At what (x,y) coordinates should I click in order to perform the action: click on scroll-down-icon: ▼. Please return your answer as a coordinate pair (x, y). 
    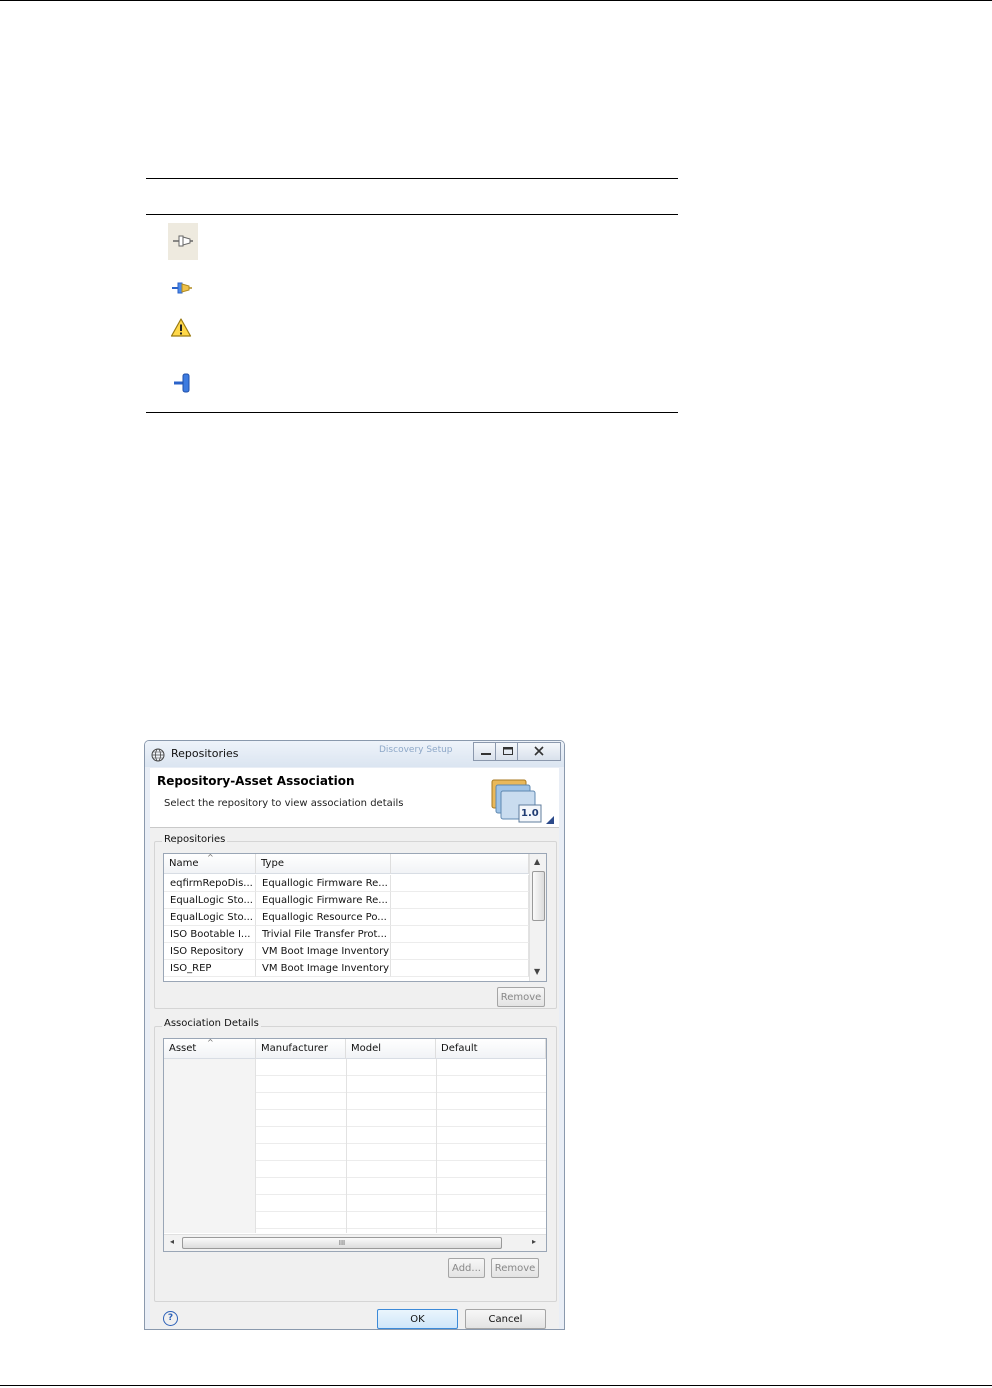
    Looking at the image, I should click on (537, 971).